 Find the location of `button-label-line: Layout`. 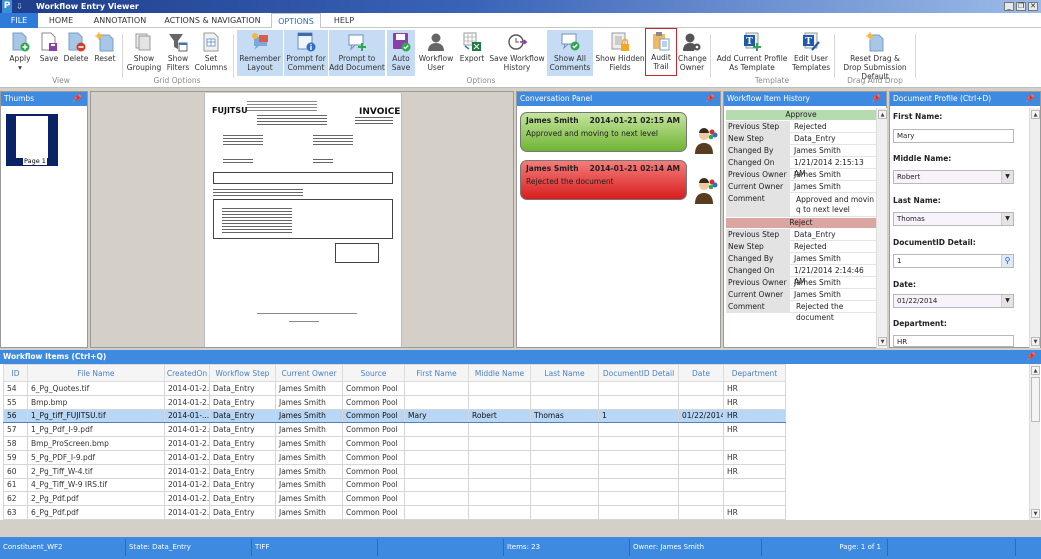

button-label-line: Layout is located at coordinates (260, 67).